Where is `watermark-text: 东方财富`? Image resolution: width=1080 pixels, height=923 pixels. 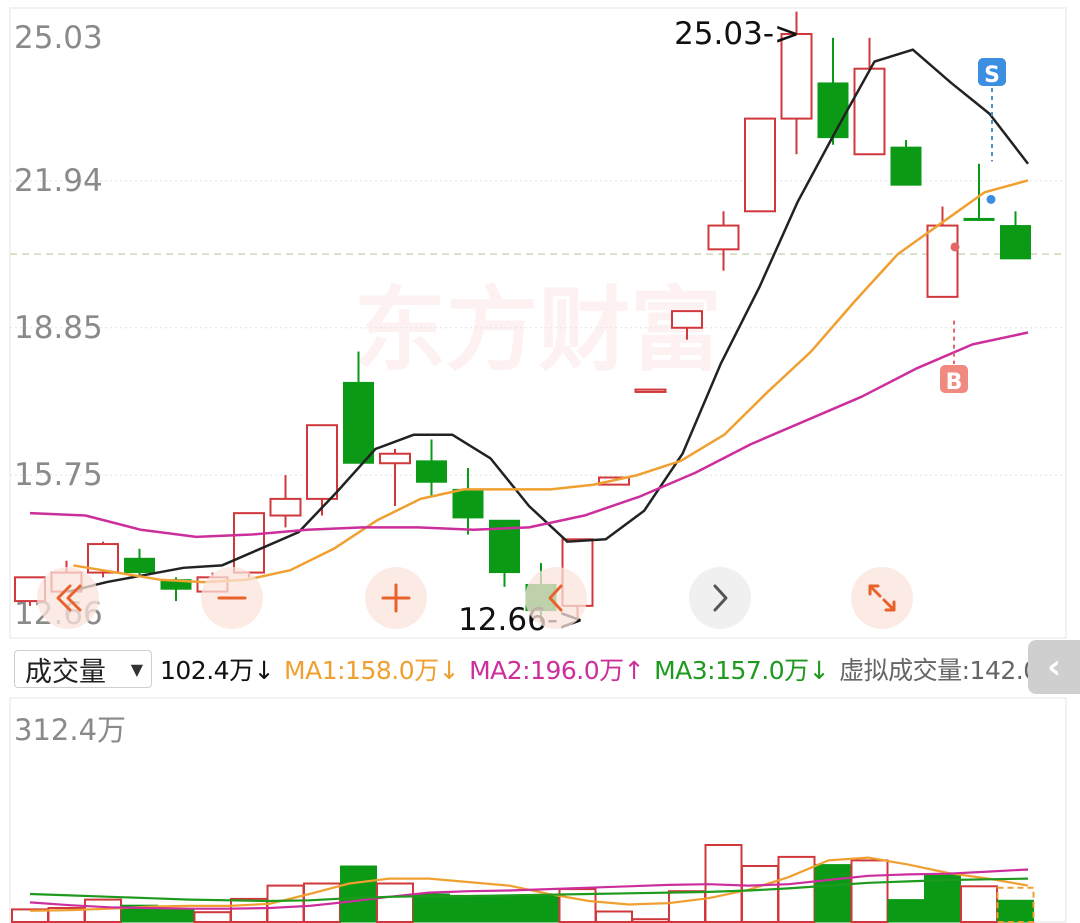
watermark-text: 东方财富 is located at coordinates (538, 330).